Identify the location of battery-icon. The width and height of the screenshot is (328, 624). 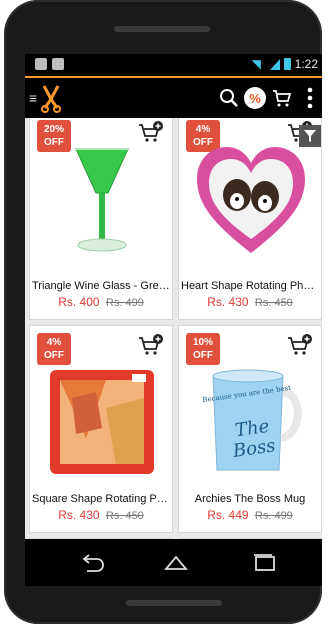
(287, 64).